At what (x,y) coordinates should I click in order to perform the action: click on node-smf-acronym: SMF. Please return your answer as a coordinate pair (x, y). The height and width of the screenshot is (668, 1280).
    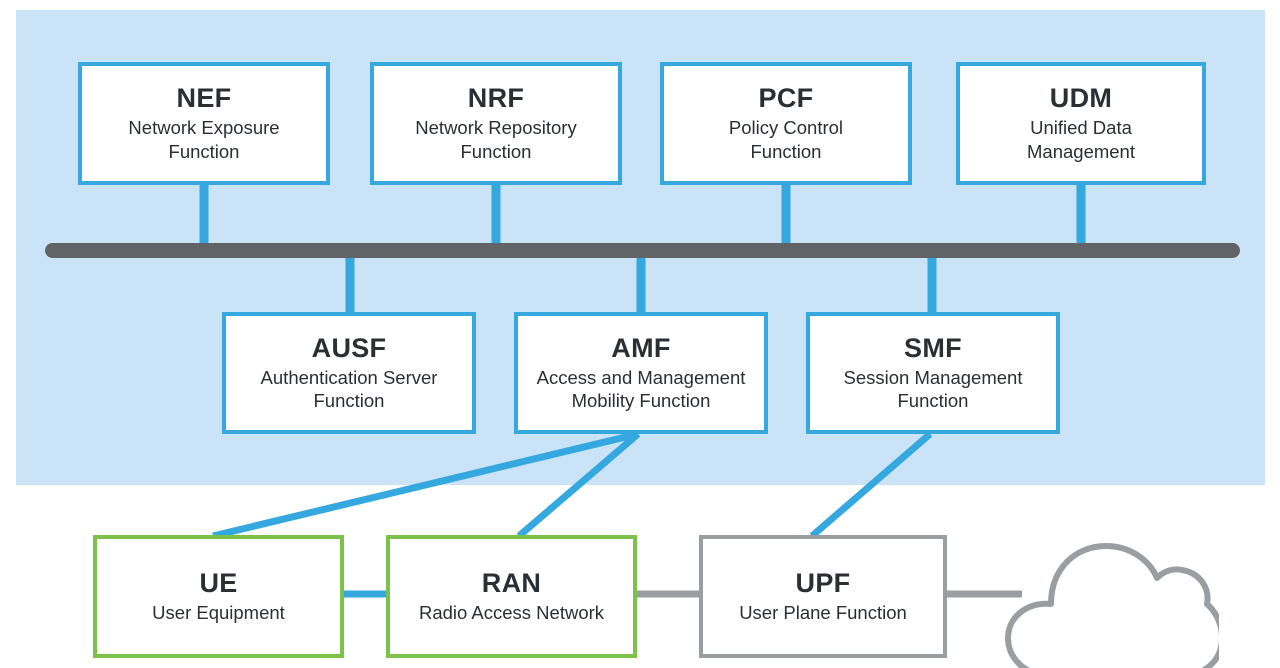
    Looking at the image, I should click on (933, 347).